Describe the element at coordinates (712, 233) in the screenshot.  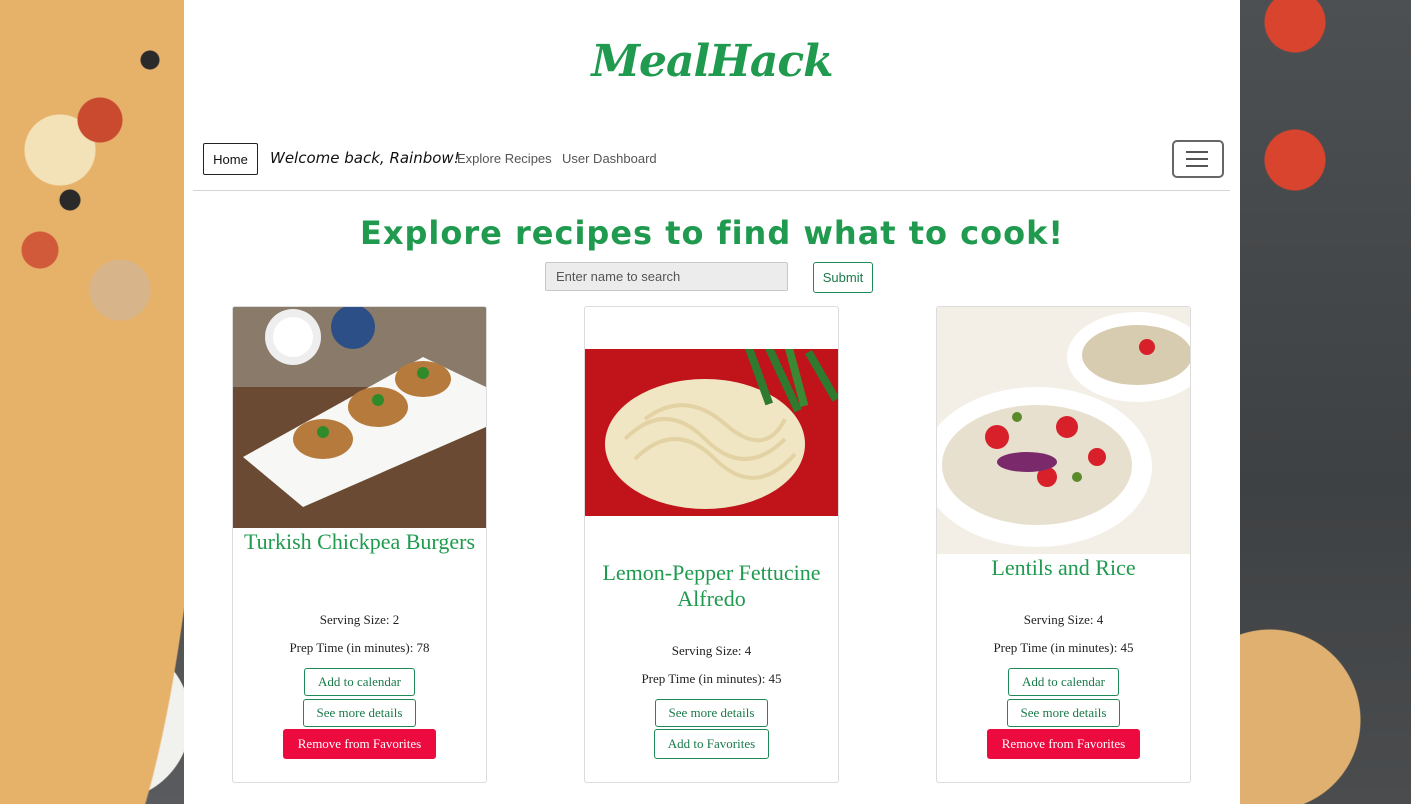
I see `page-heading: Explore recipes to find what to cook!` at that location.